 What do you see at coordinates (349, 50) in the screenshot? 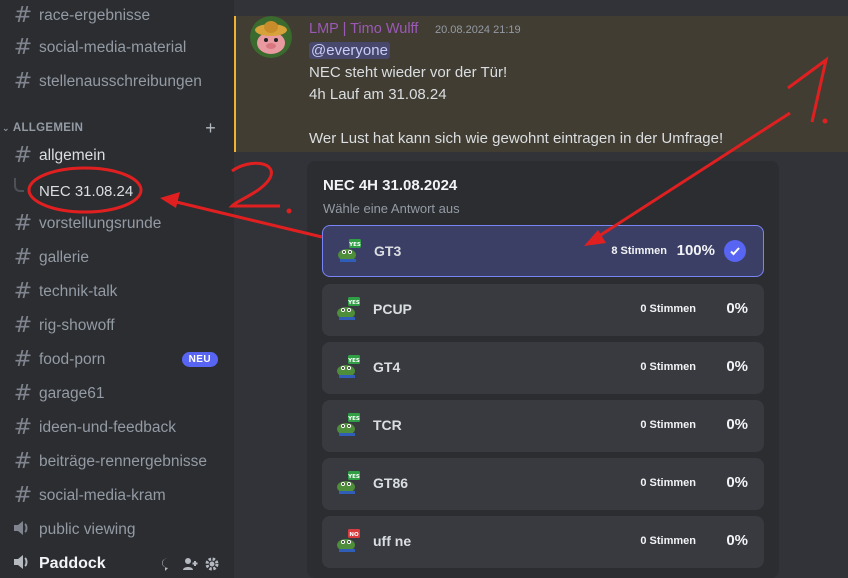
I see `everyone-mention: @everyone` at bounding box center [349, 50].